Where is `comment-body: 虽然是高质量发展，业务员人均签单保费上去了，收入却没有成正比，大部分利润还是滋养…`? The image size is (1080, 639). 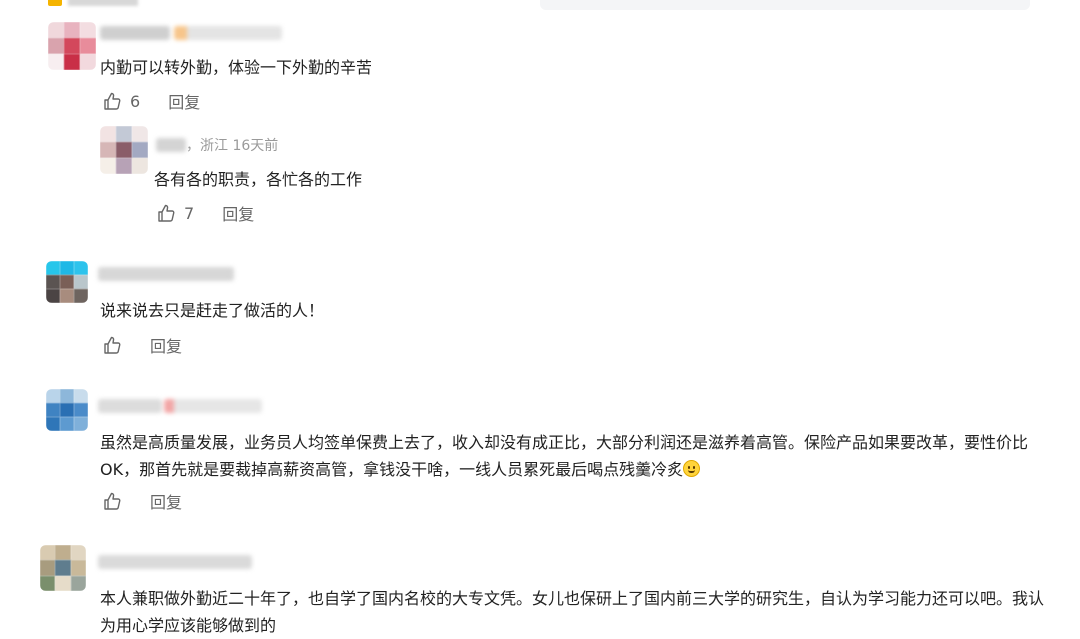 comment-body: 虽然是高质量发展，业务员人均签单保费上去了，收入却没有成正比，大部分利润还是滋养… is located at coordinates (564, 456).